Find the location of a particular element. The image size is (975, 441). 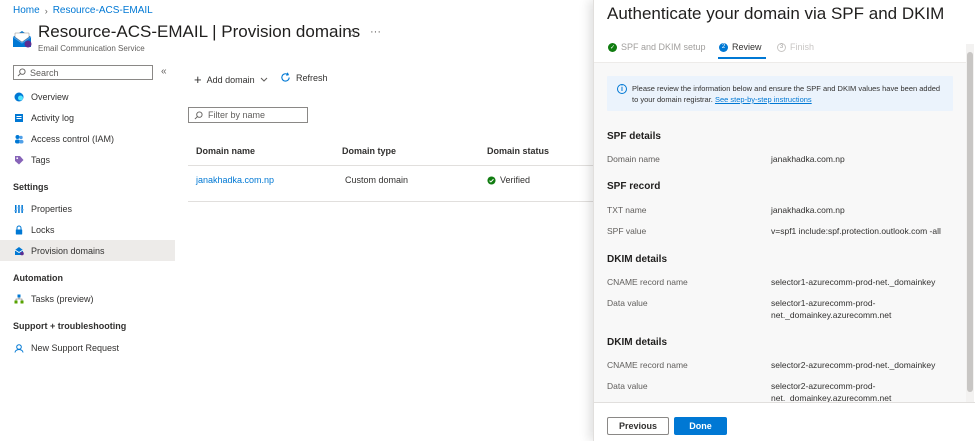

panel-scrollbar is located at coordinates (970, 223).